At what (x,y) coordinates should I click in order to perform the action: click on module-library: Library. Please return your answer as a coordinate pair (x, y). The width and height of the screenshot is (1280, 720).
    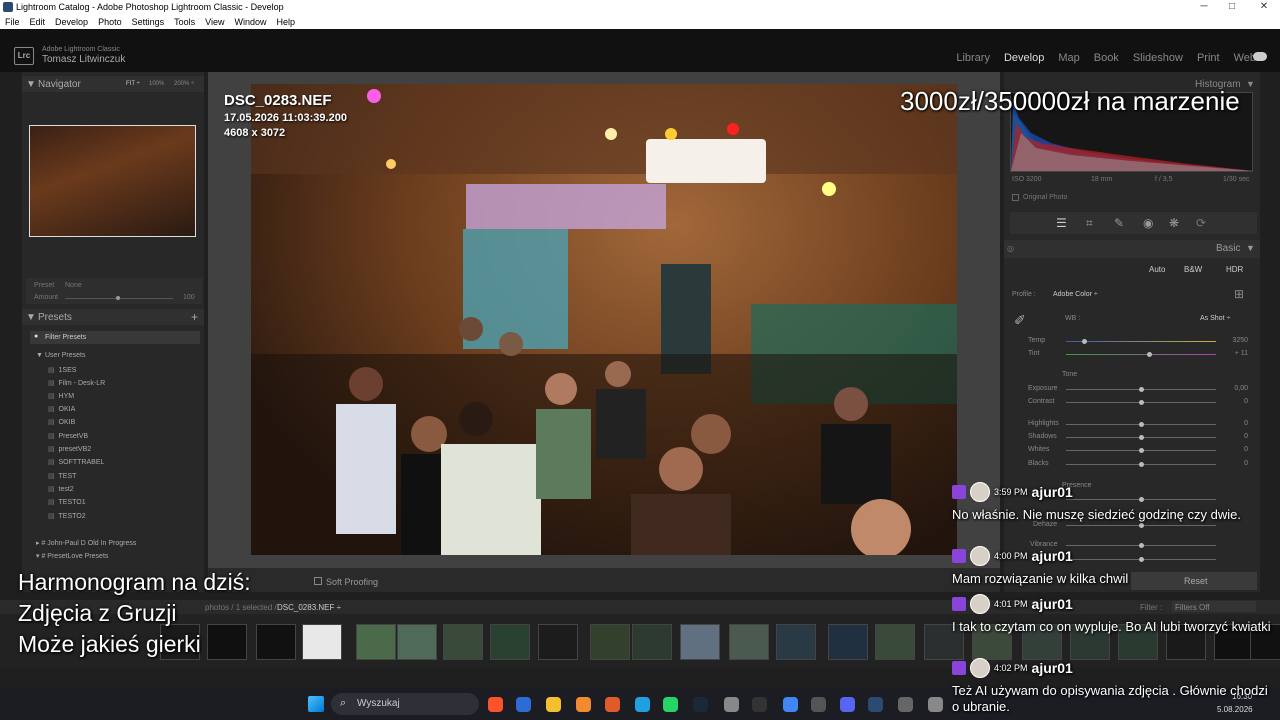
    Looking at the image, I should click on (973, 58).